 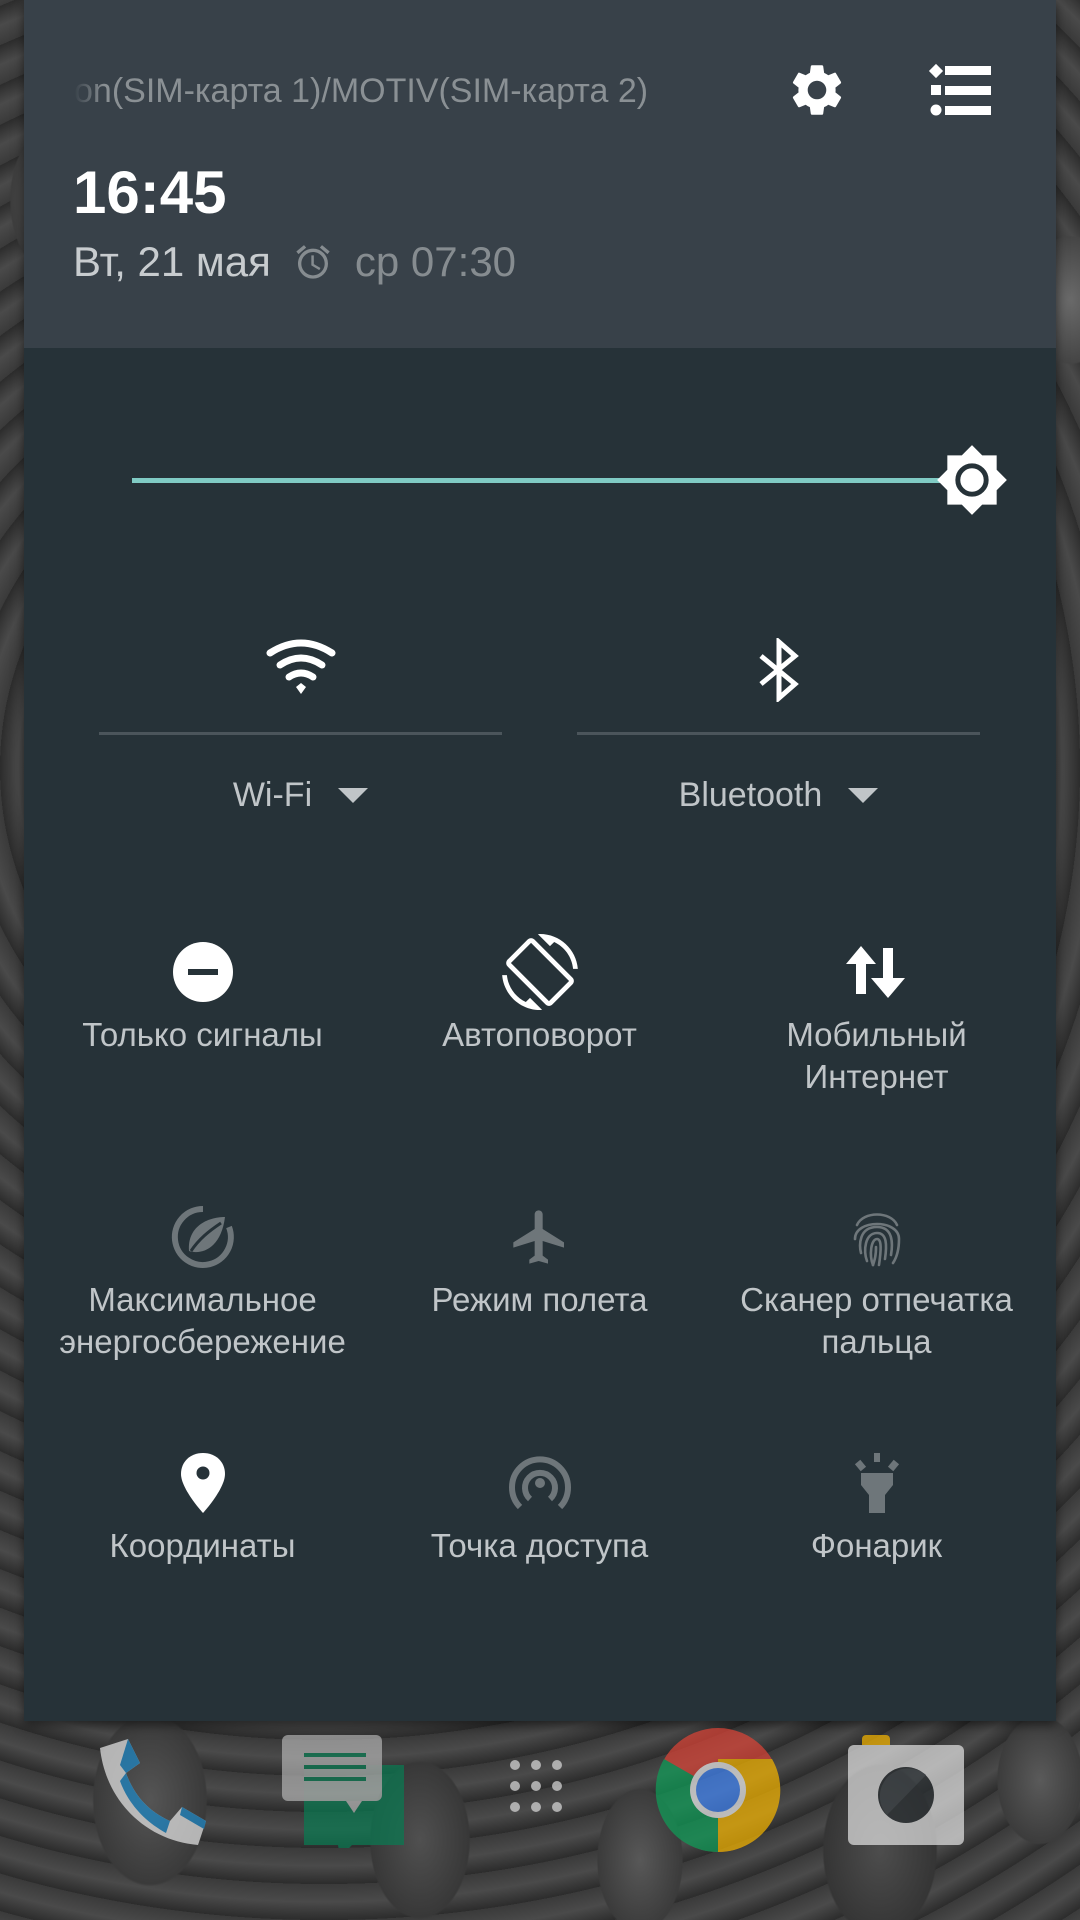 I want to click on bluetooth-toggle: Bluetooth, so click(x=778, y=725).